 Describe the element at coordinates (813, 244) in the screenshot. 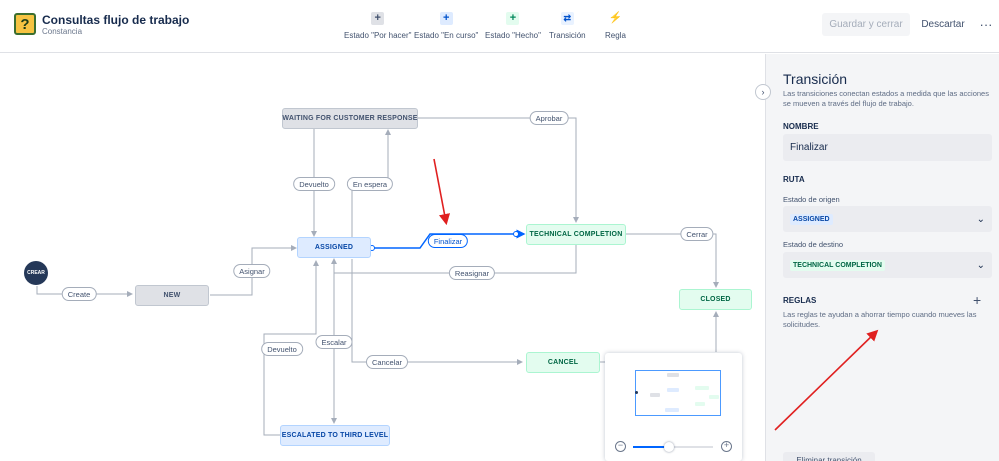

I see `destination-status-label: Estado de destino` at that location.